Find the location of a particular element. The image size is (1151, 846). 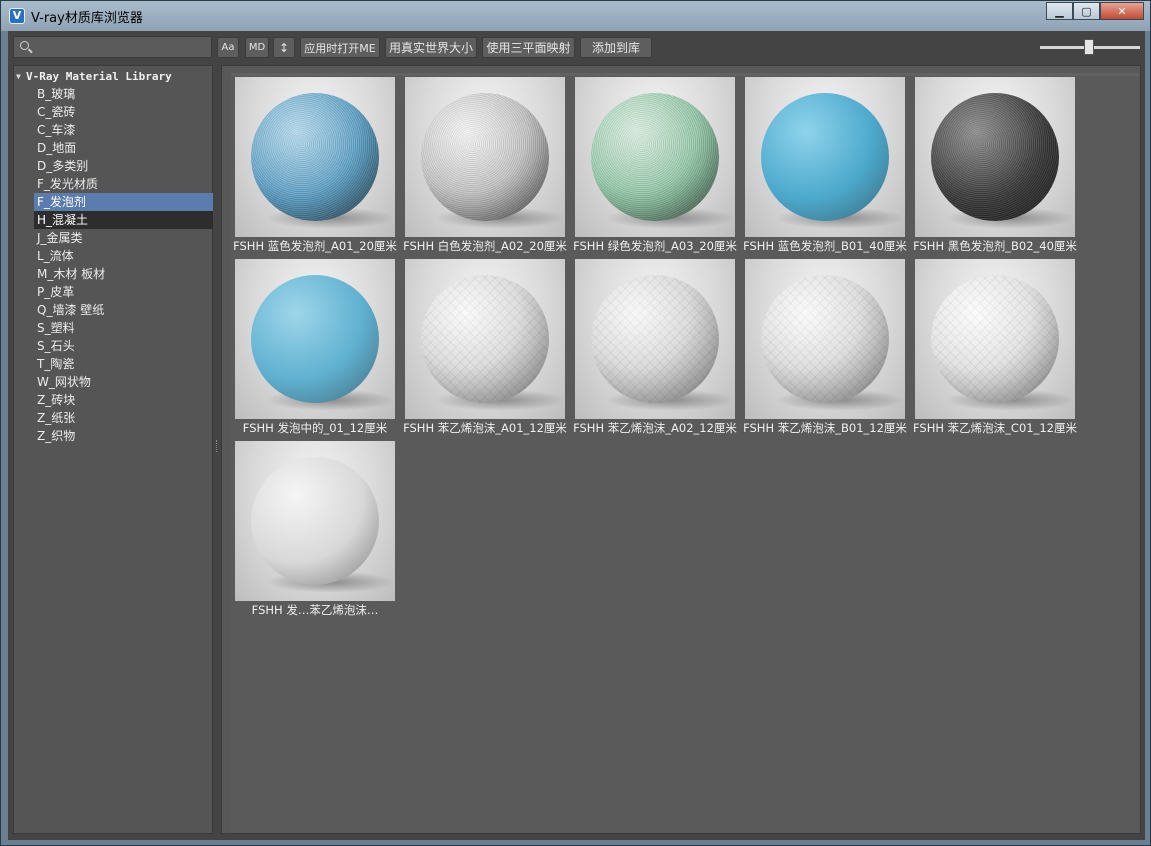

material-name: FSHH 发泡中的_01_12厘米 is located at coordinates (315, 428).